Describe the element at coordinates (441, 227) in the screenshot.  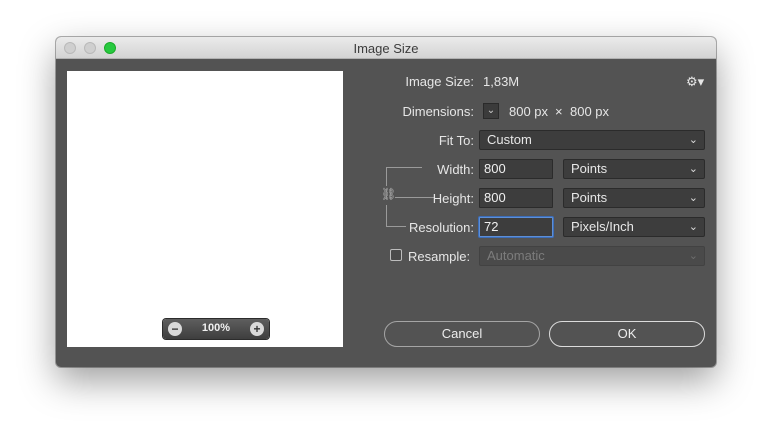
I see `resolution-label: Resolution:` at that location.